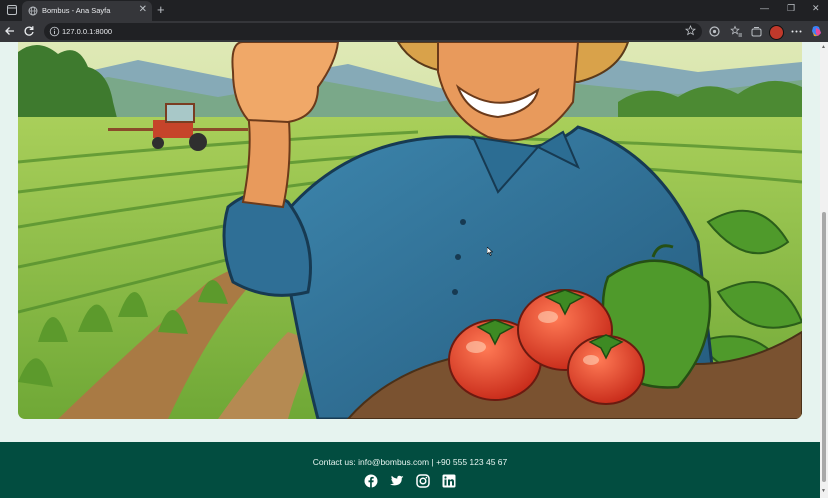  I want to click on favorites-icon, so click(736, 31).